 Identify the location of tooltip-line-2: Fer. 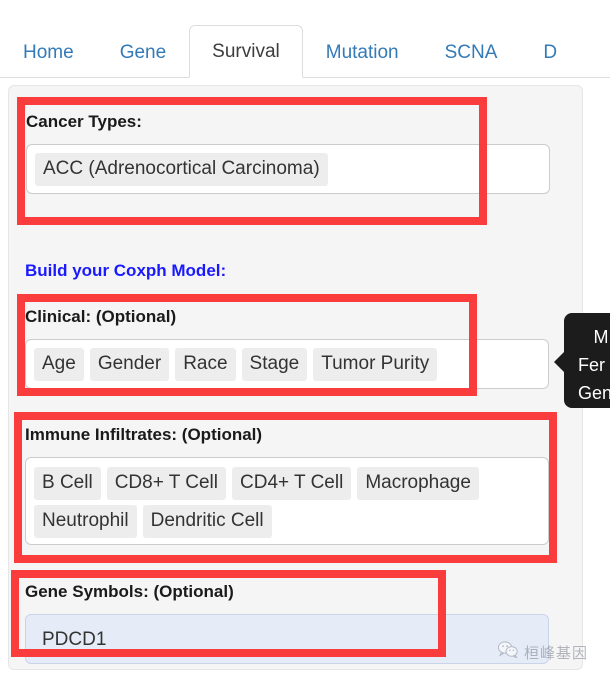
(591, 365).